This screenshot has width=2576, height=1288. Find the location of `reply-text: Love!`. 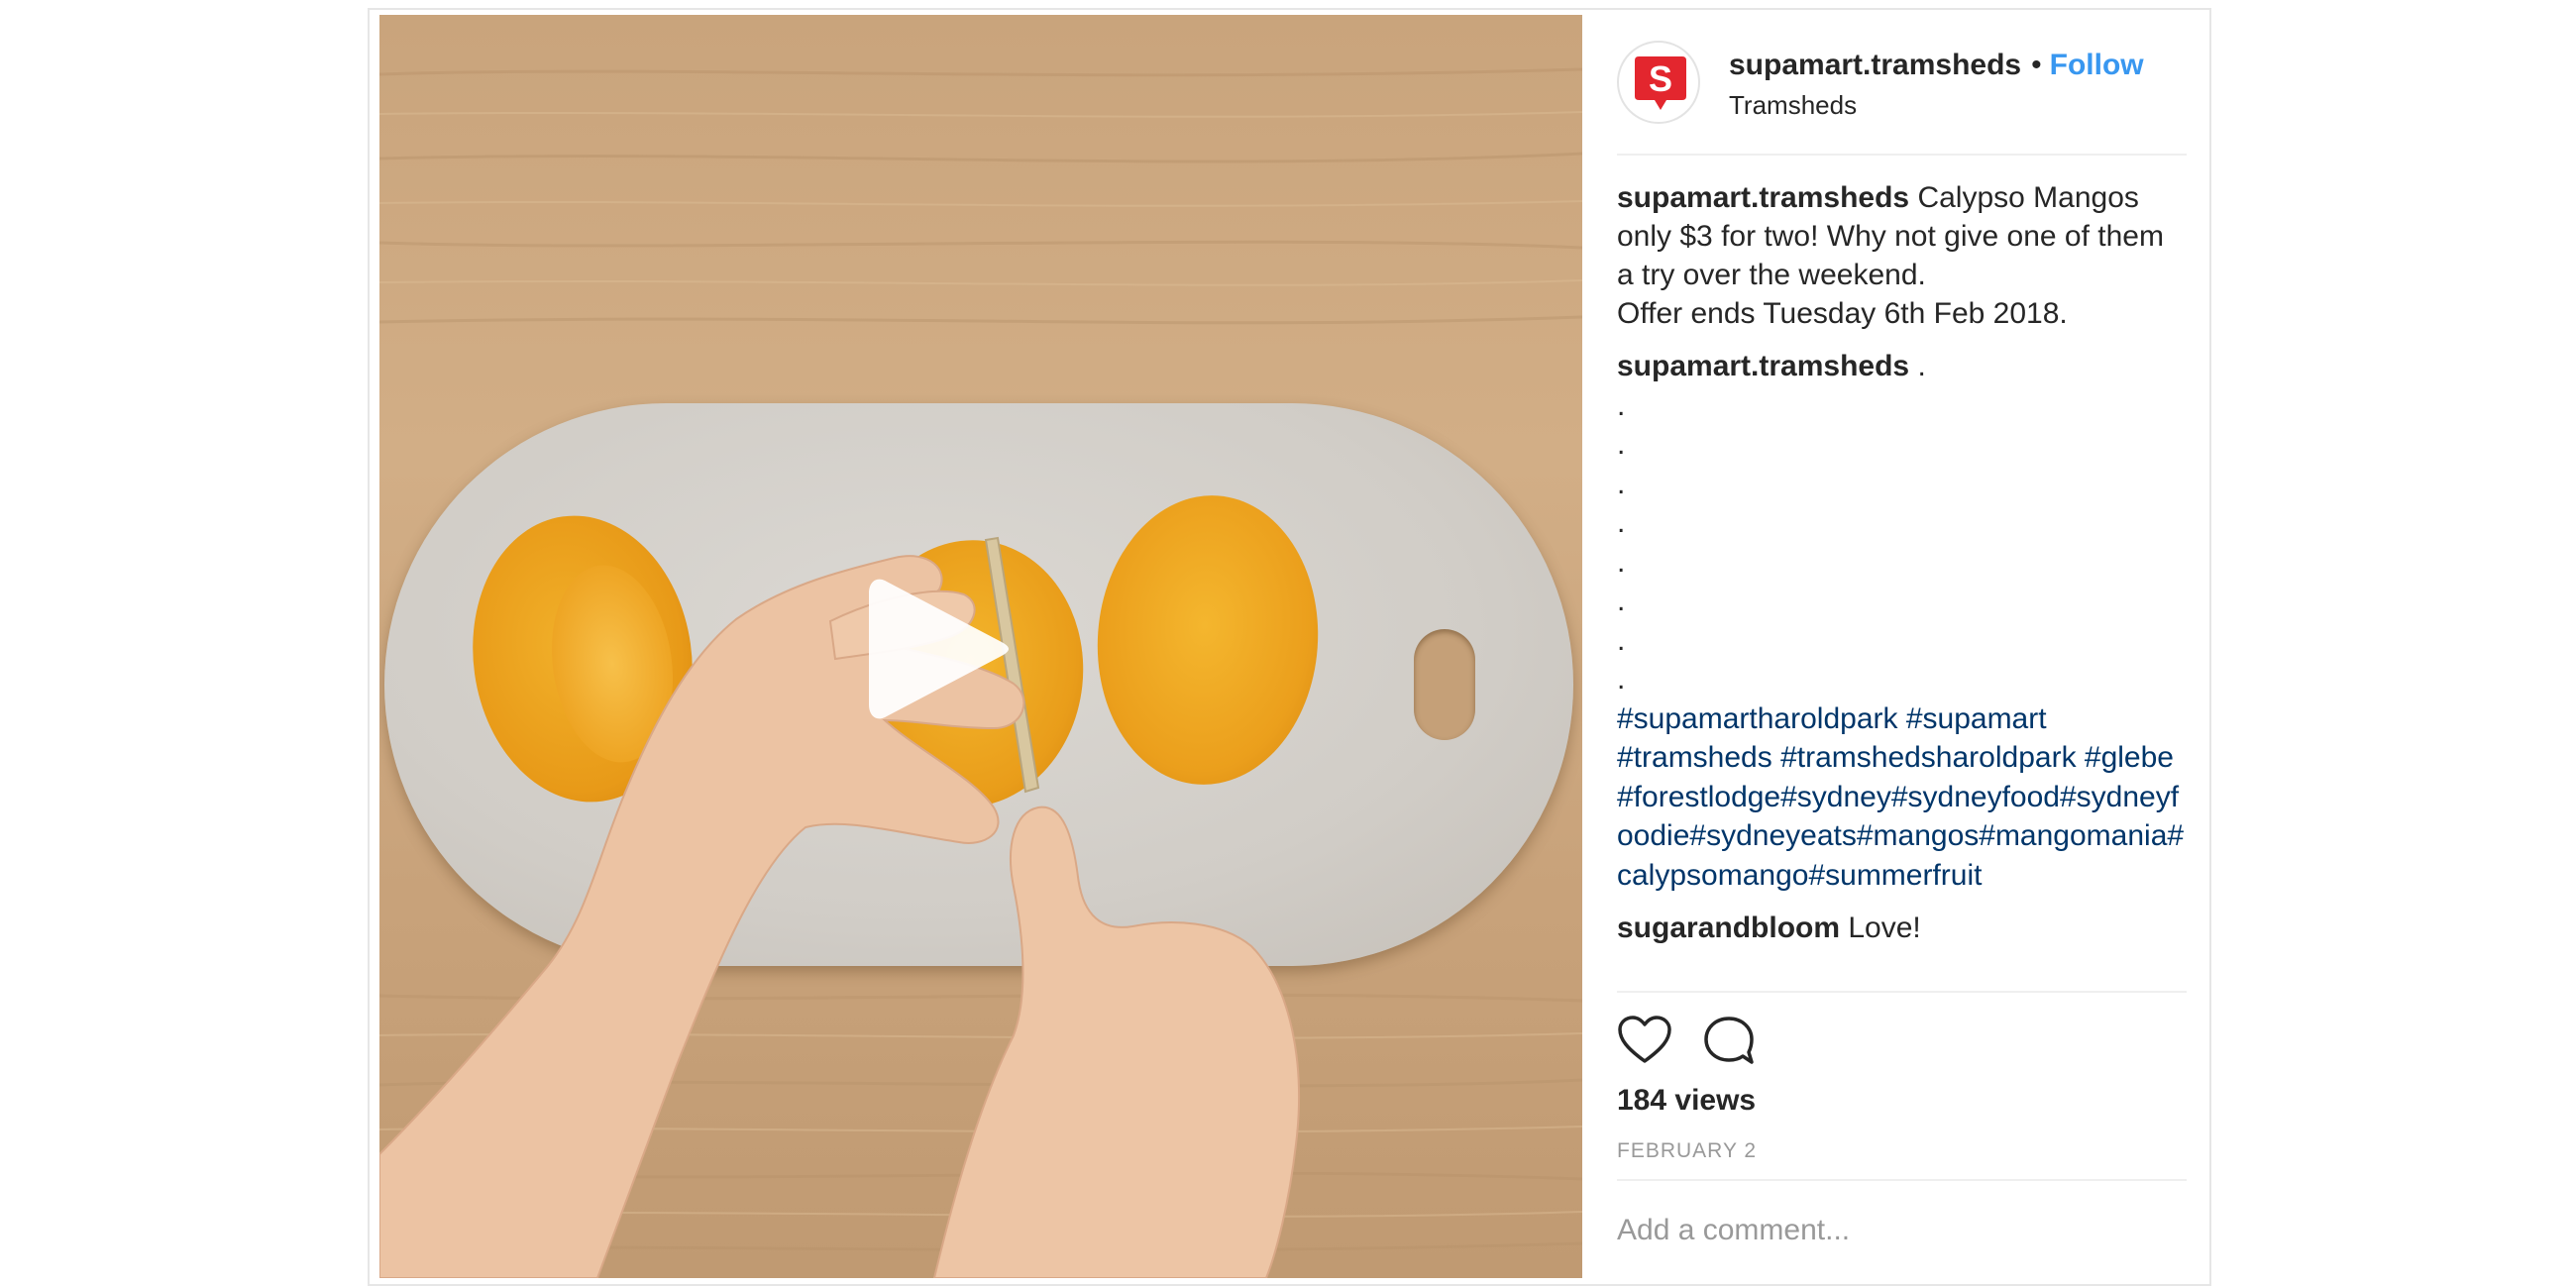

reply-text: Love! is located at coordinates (1884, 928).